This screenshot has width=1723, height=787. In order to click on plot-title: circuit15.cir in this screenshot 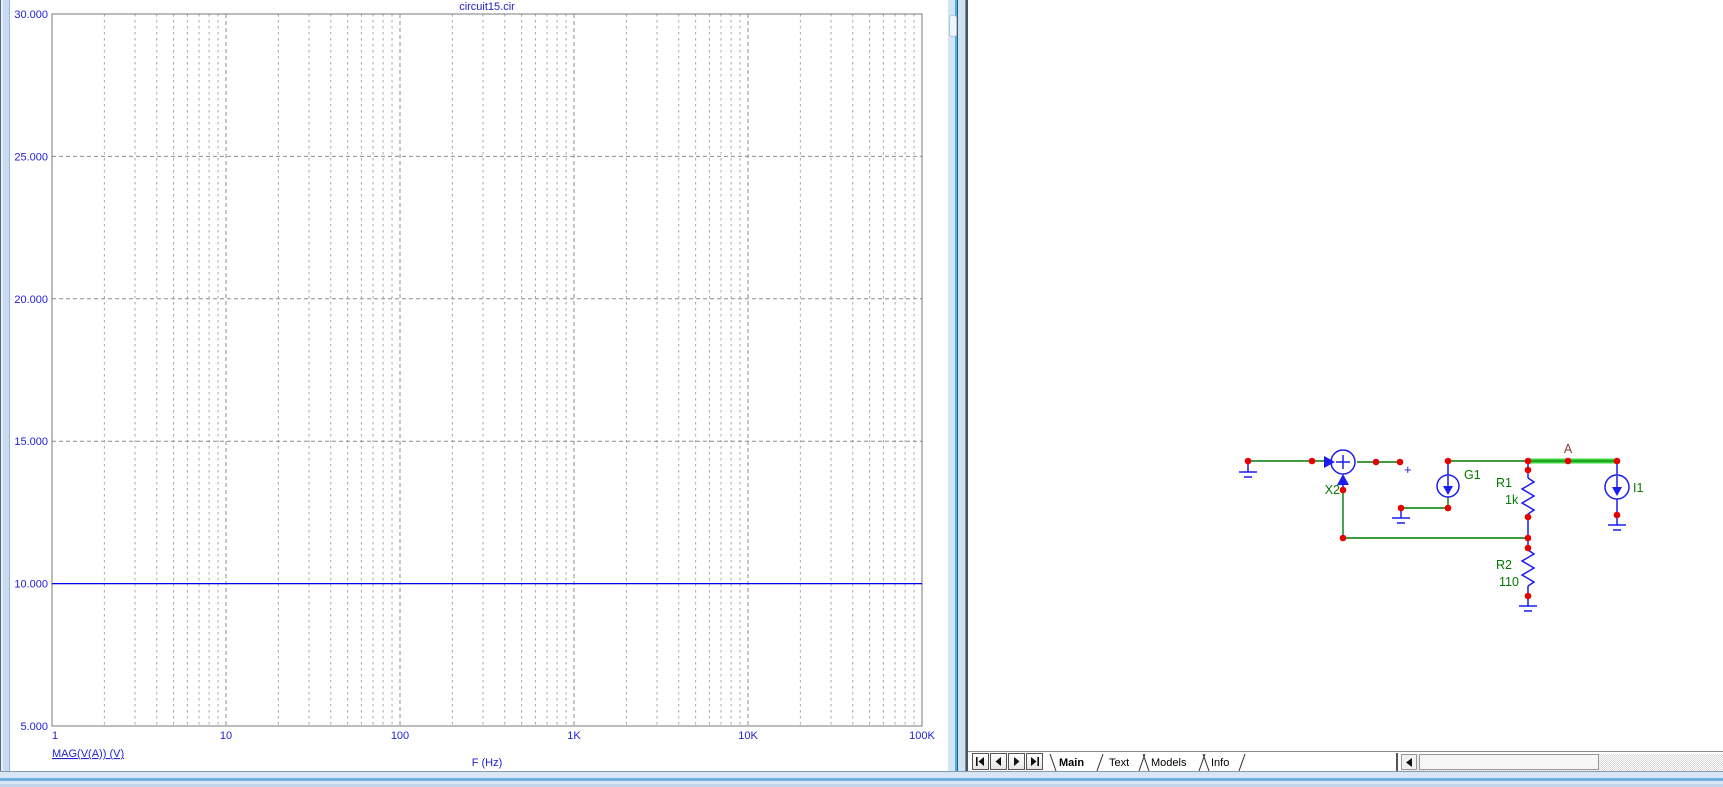, I will do `click(487, 7)`.